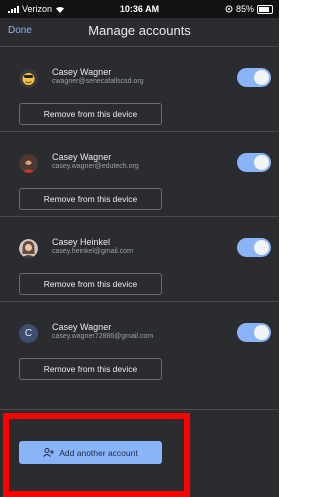 This screenshot has height=497, width=320. What do you see at coordinates (98, 81) in the screenshot?
I see `account-email: cwagner@senecafallscsd.org` at bounding box center [98, 81].